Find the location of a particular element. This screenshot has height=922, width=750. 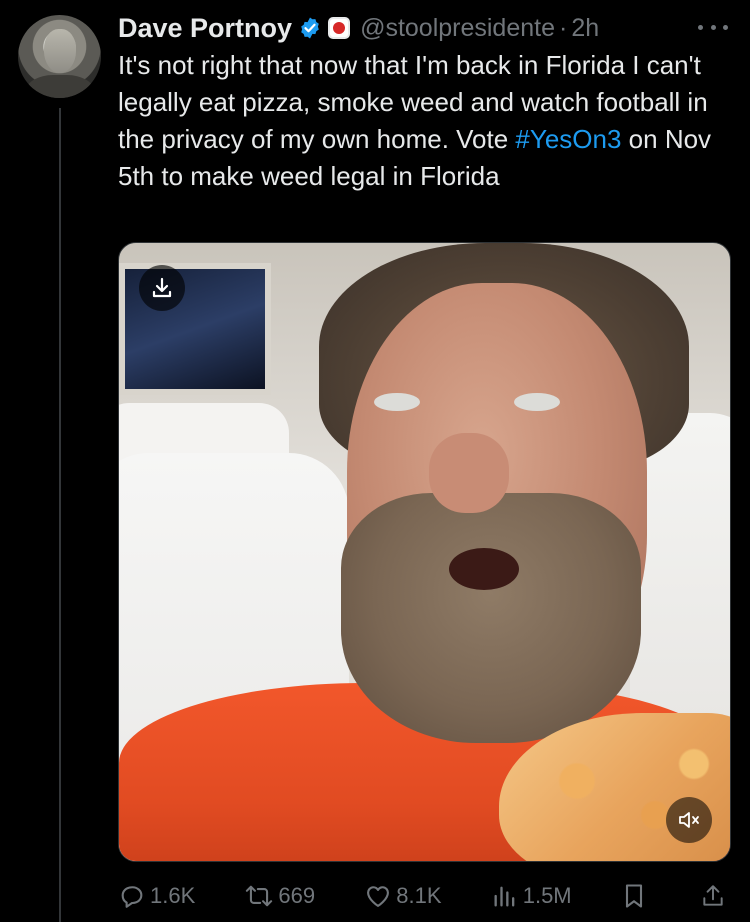

like-icon is located at coordinates (378, 896).